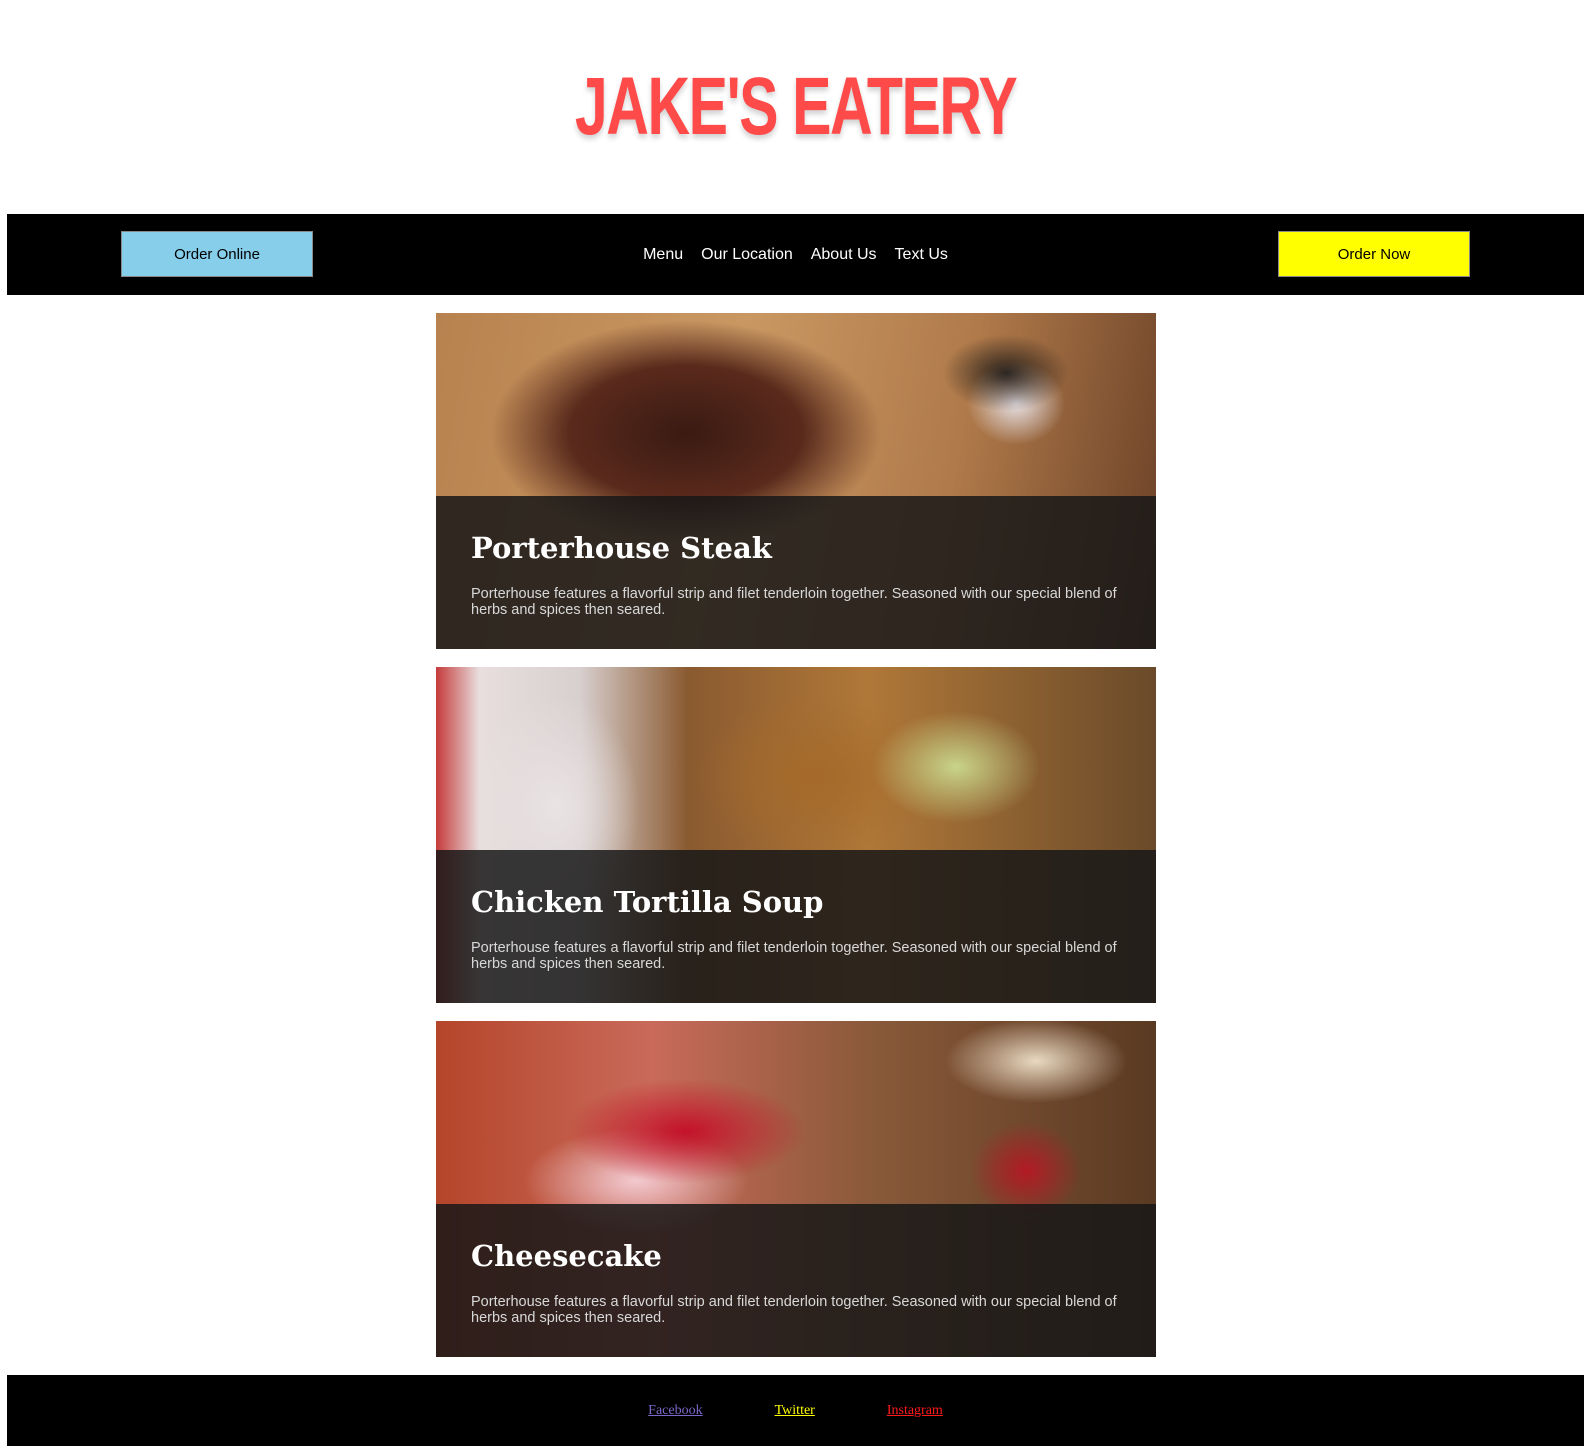 The image size is (1591, 1454). What do you see at coordinates (621, 548) in the screenshot?
I see `card-title: Porterhouse Steak` at bounding box center [621, 548].